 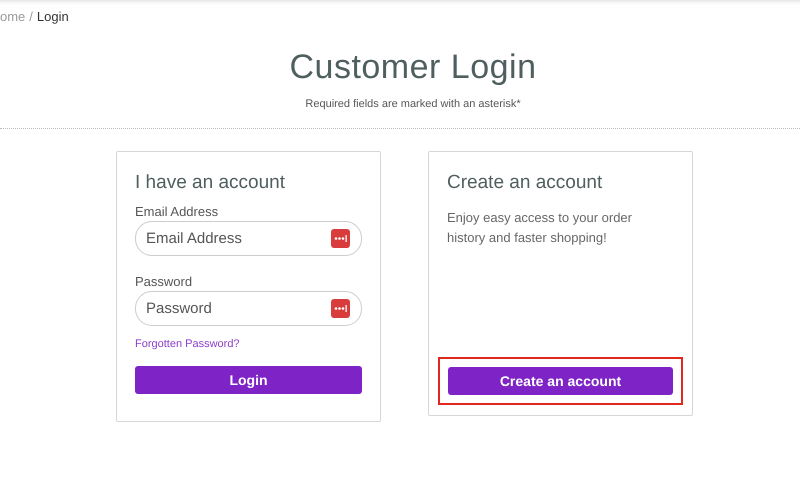 What do you see at coordinates (52, 17) in the screenshot?
I see `breadcrumb-link: Login` at bounding box center [52, 17].